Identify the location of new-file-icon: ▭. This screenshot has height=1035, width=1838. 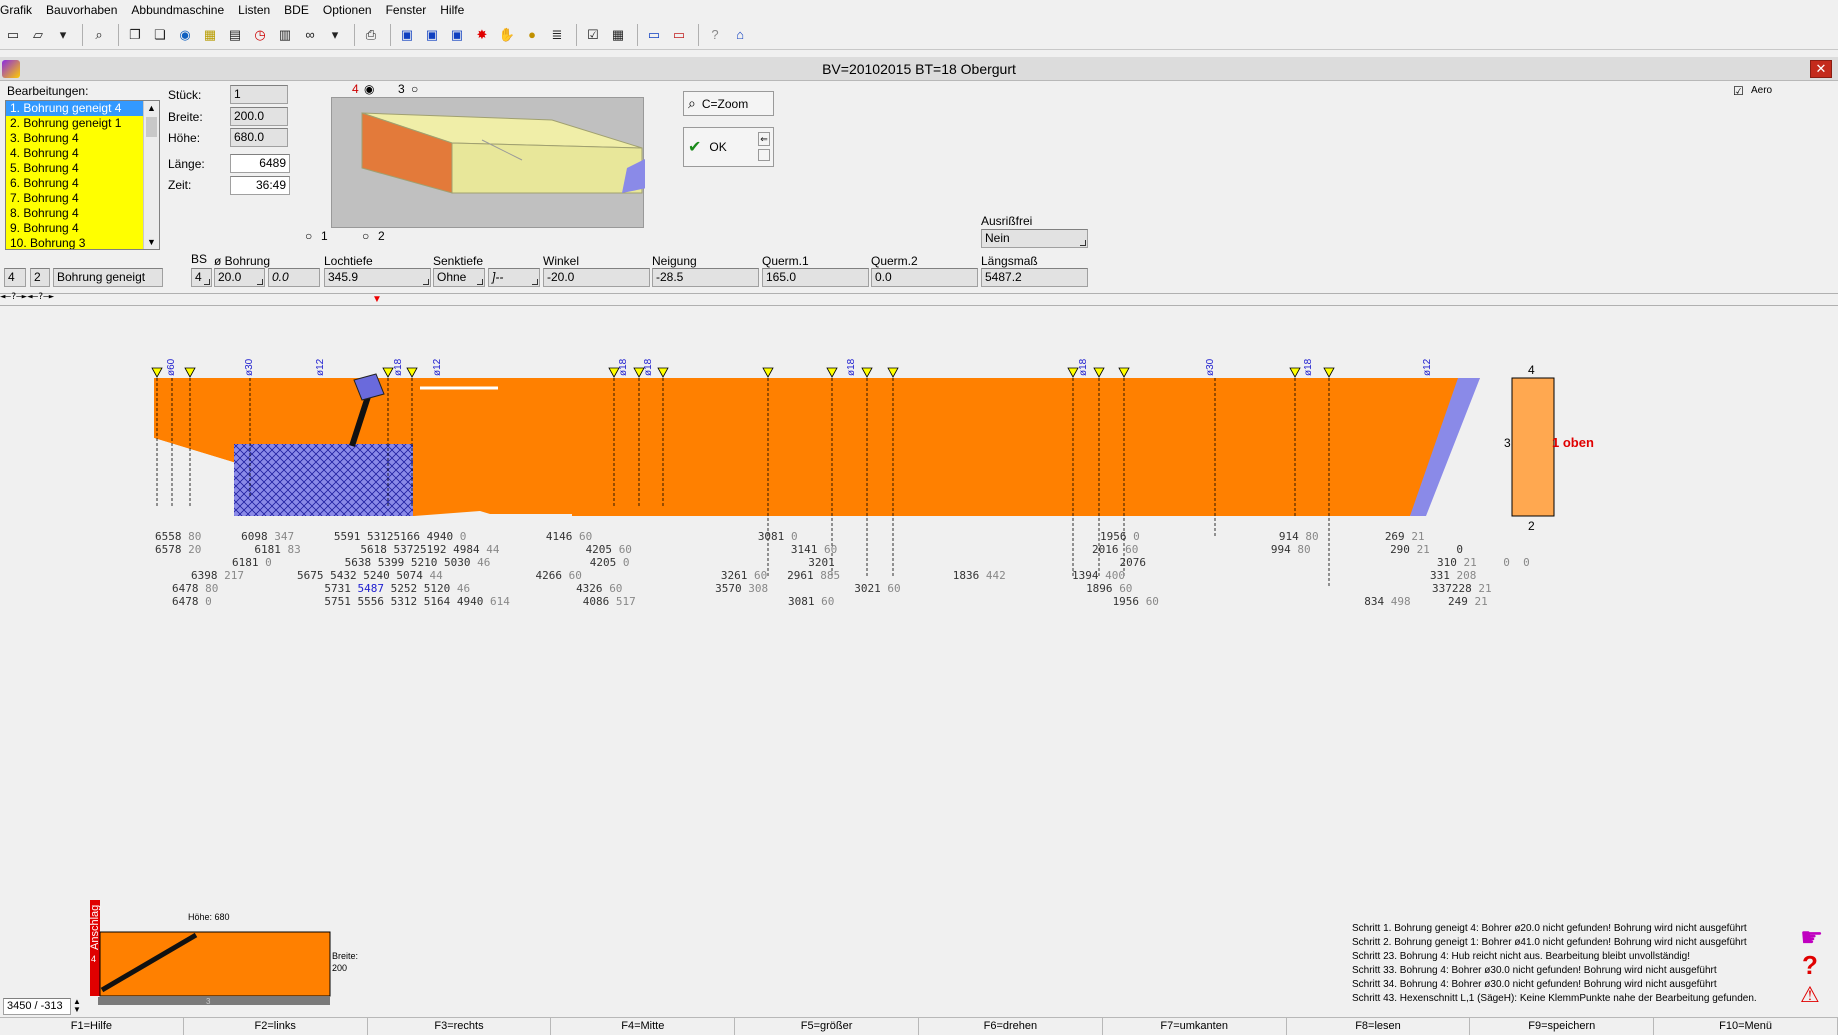
(13, 35).